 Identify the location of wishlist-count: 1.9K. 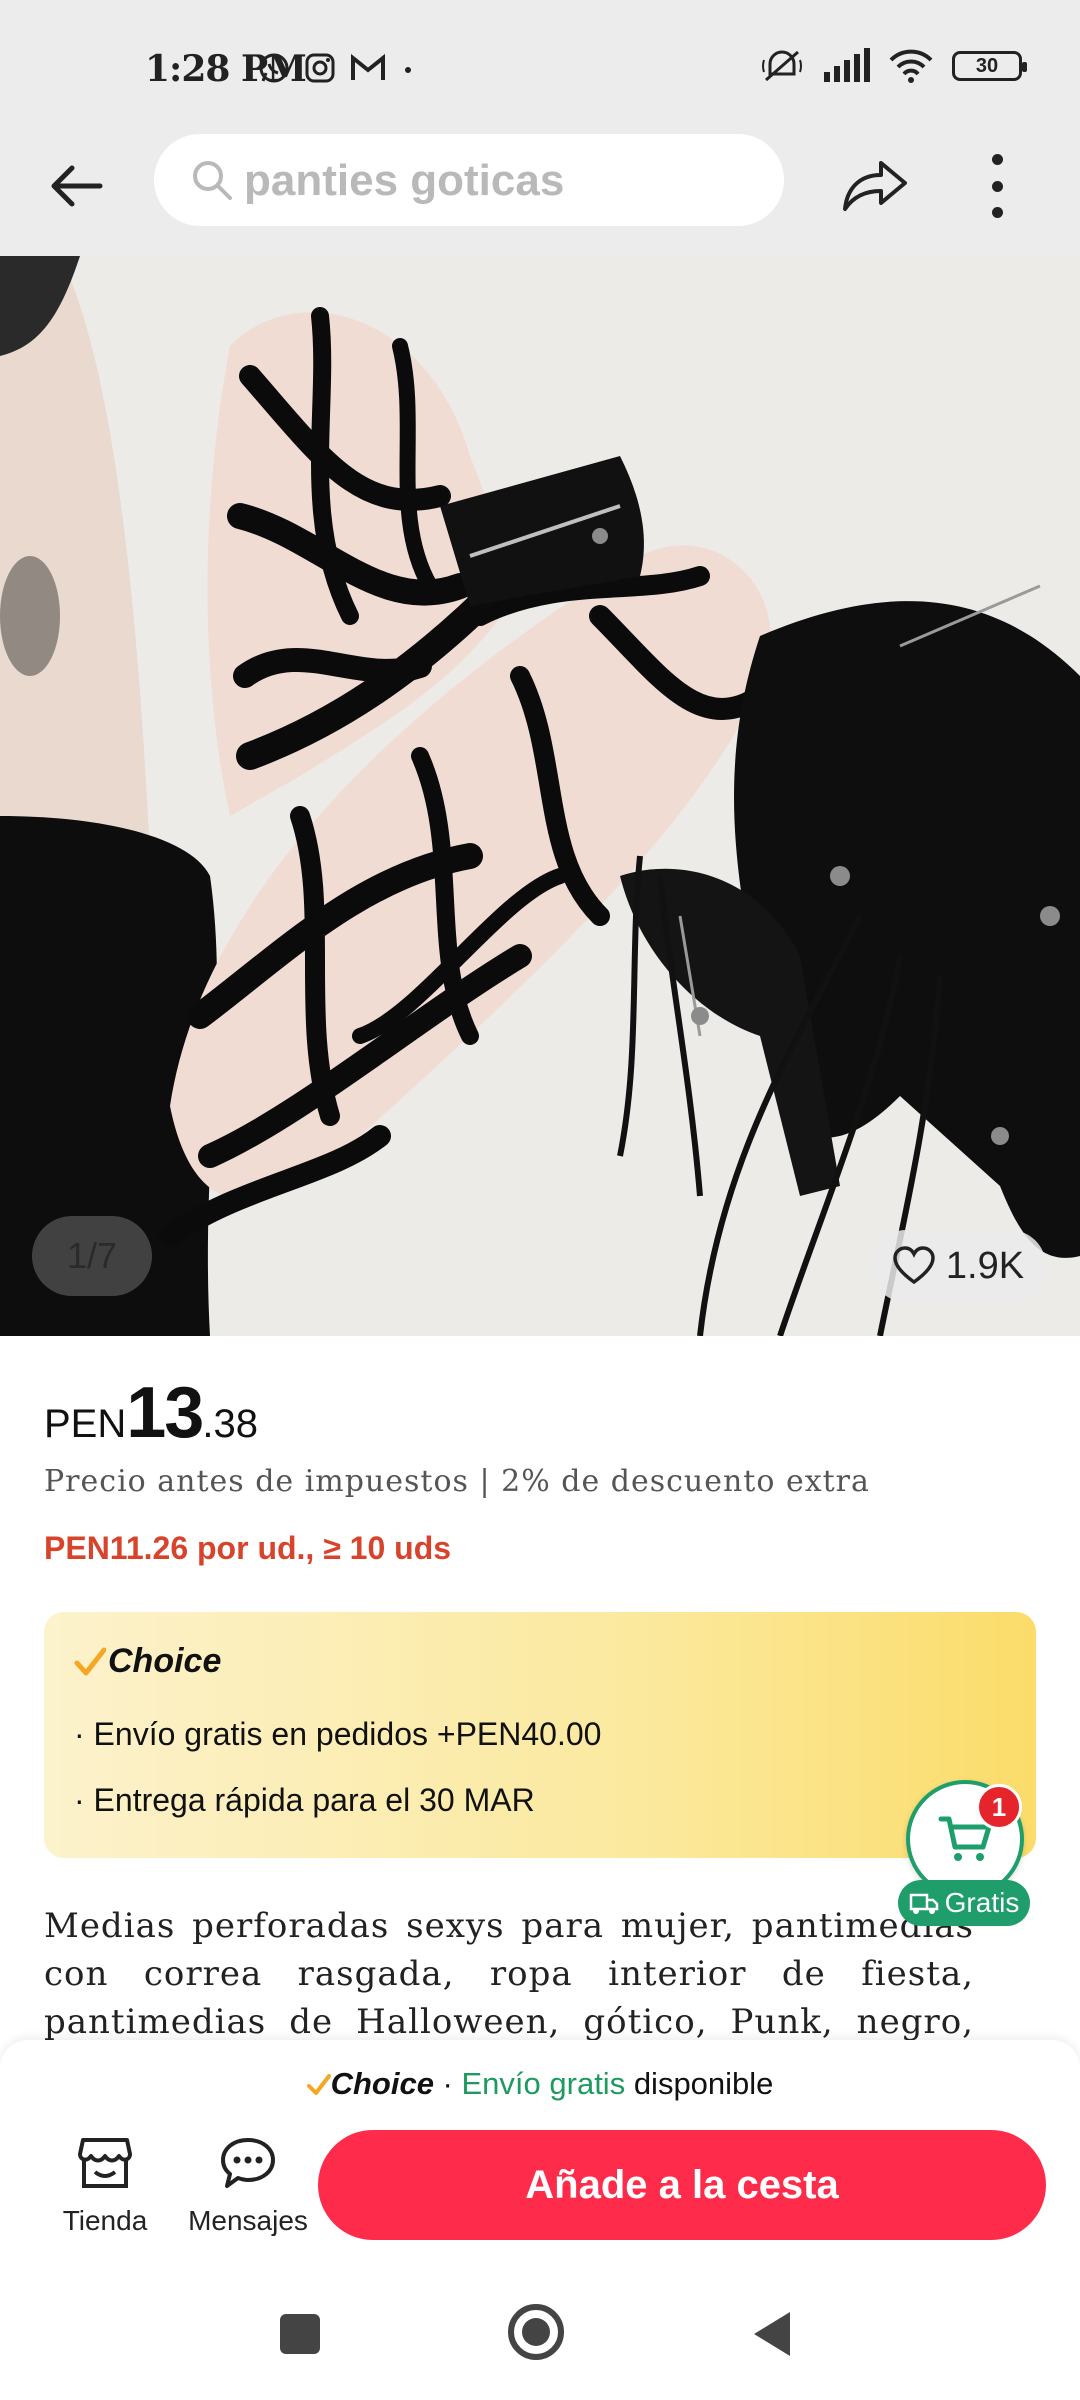
(985, 1265).